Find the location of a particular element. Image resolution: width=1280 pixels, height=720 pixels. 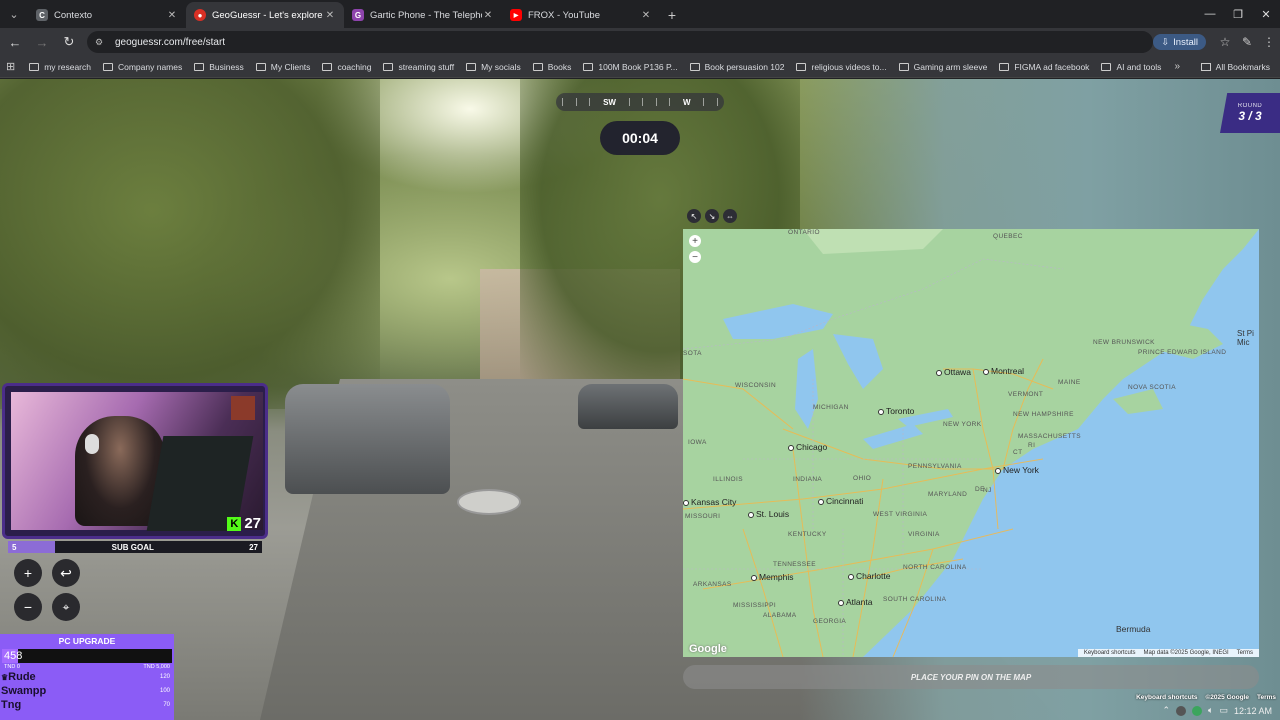

volume-icon: 🔈︎ is located at coordinates (1210, 710).